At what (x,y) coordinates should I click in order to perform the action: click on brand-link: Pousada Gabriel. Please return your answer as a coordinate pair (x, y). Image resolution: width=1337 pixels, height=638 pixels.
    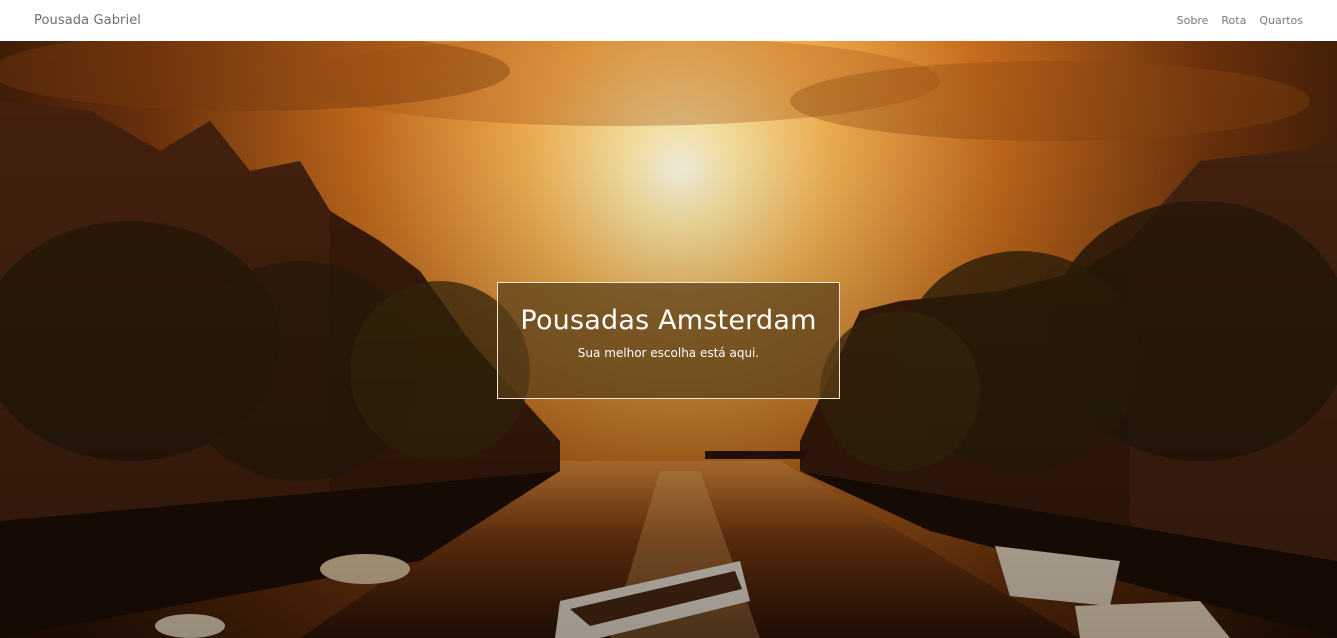
    Looking at the image, I should click on (87, 20).